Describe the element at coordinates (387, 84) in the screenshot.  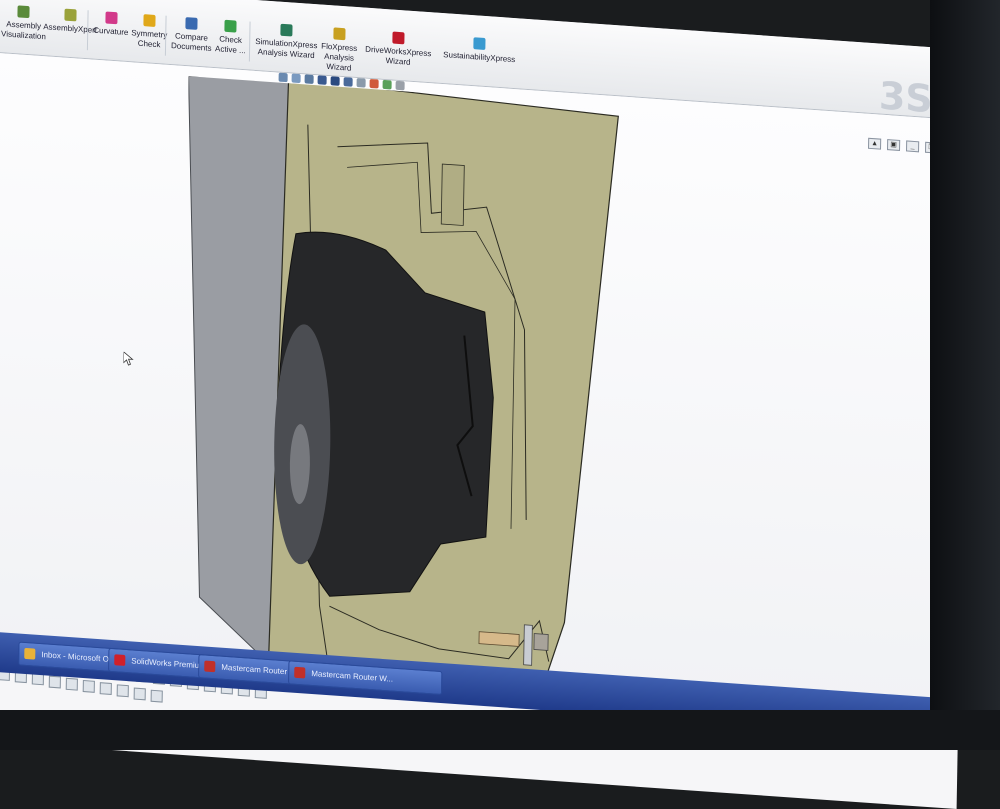
I see `scenes-icon` at that location.